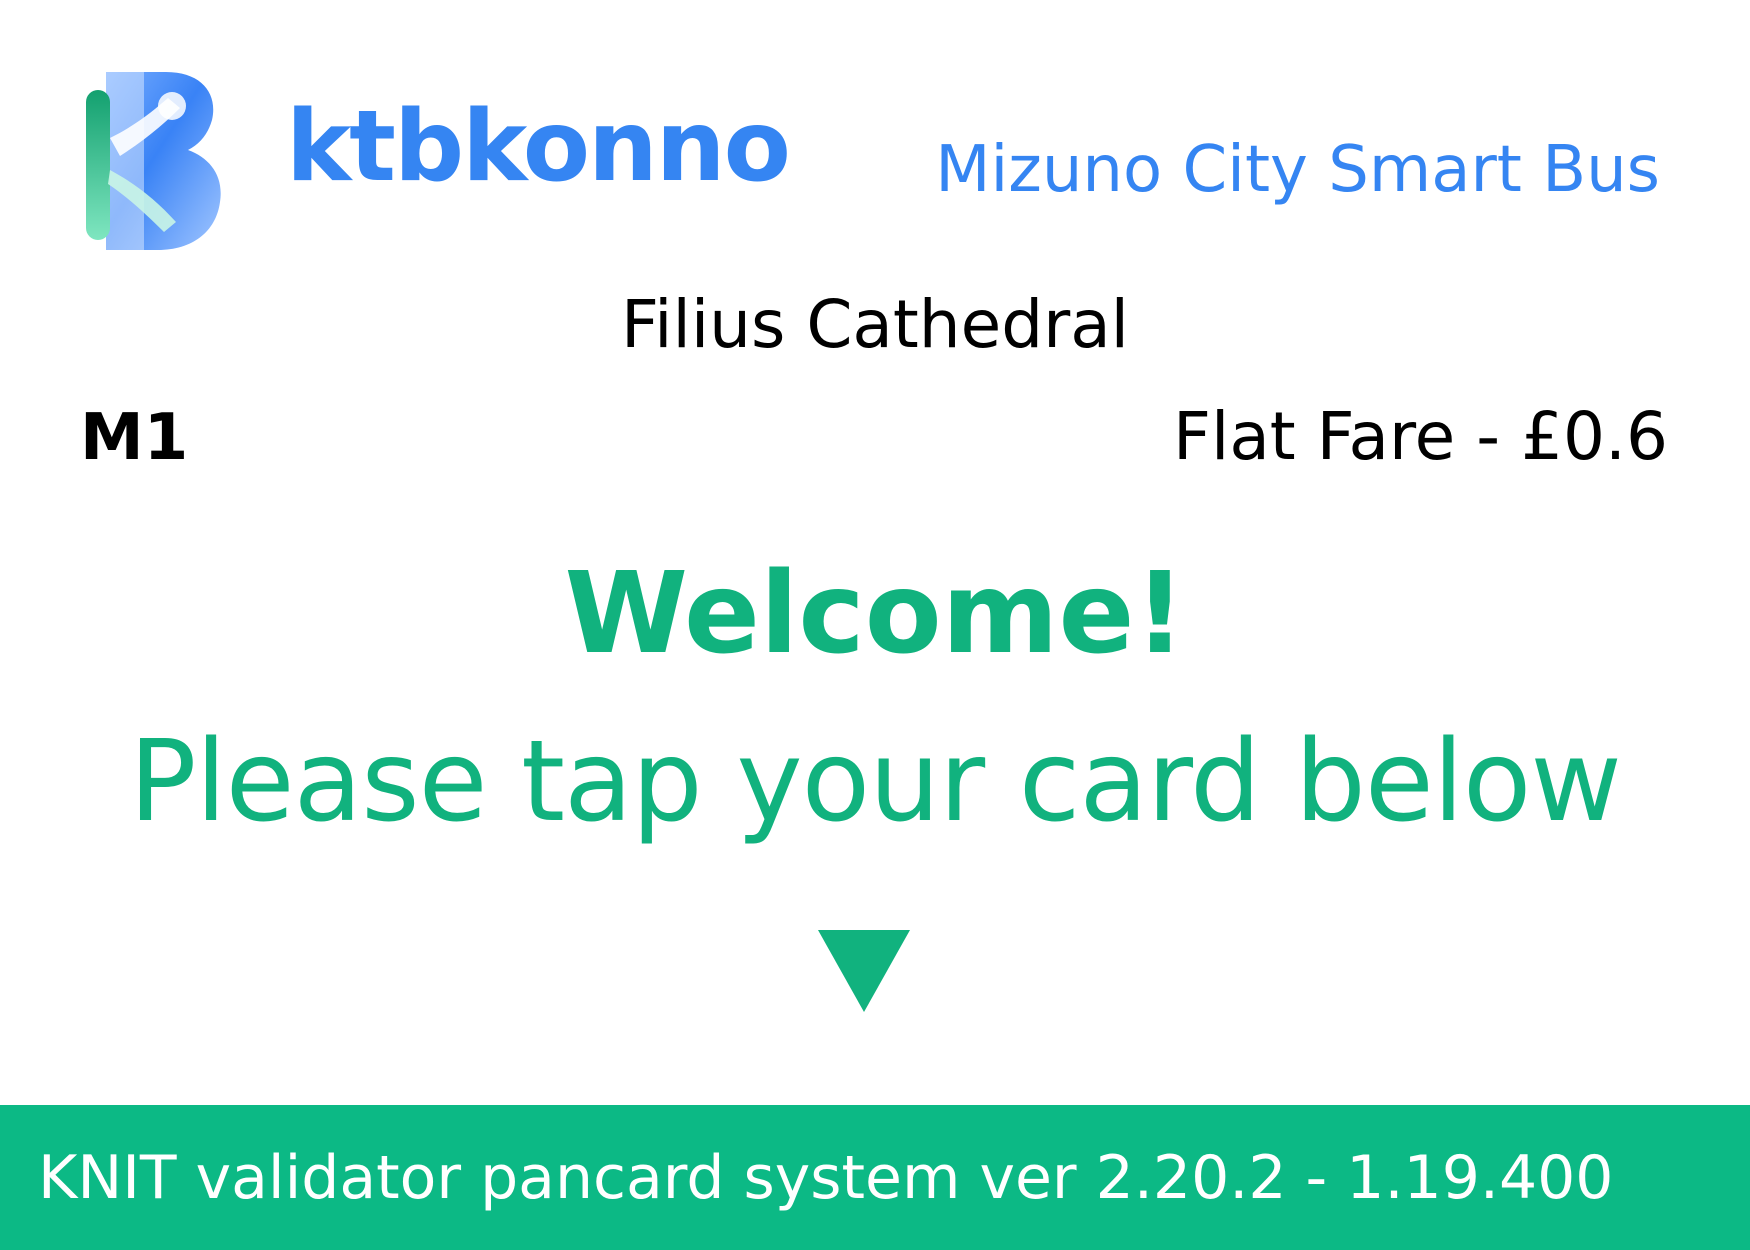 The height and width of the screenshot is (1250, 1750). Describe the element at coordinates (875, 782) in the screenshot. I see `tap-card-instruction: Please tap your card below` at that location.